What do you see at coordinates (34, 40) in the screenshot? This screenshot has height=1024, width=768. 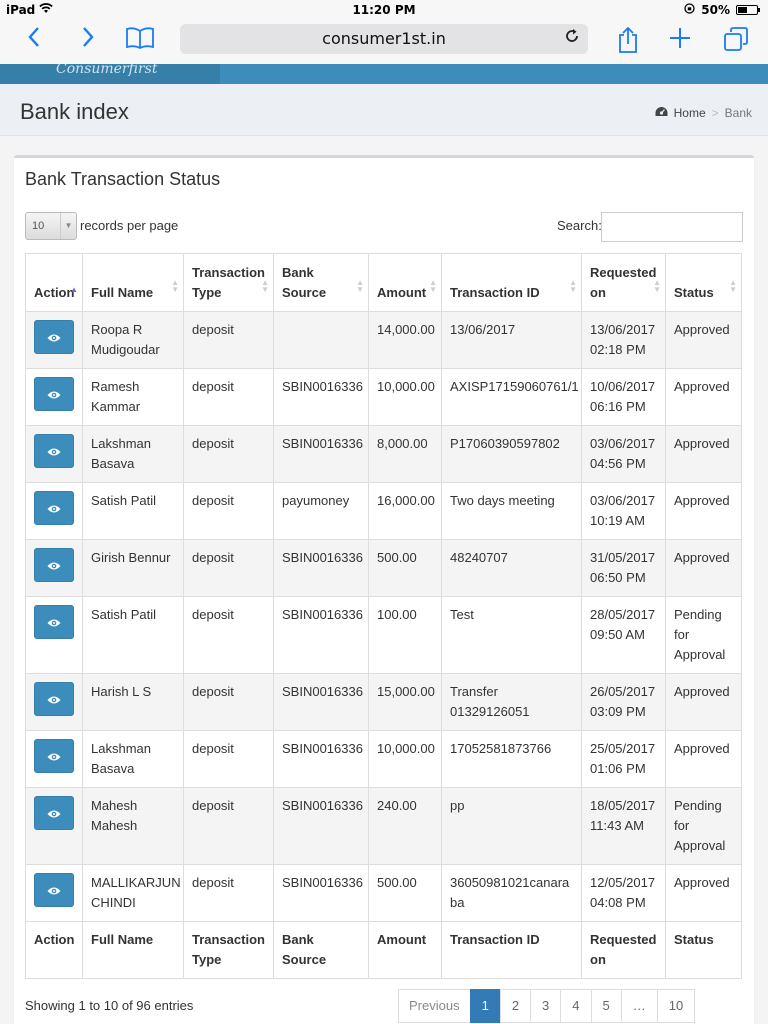 I see `back-button` at bounding box center [34, 40].